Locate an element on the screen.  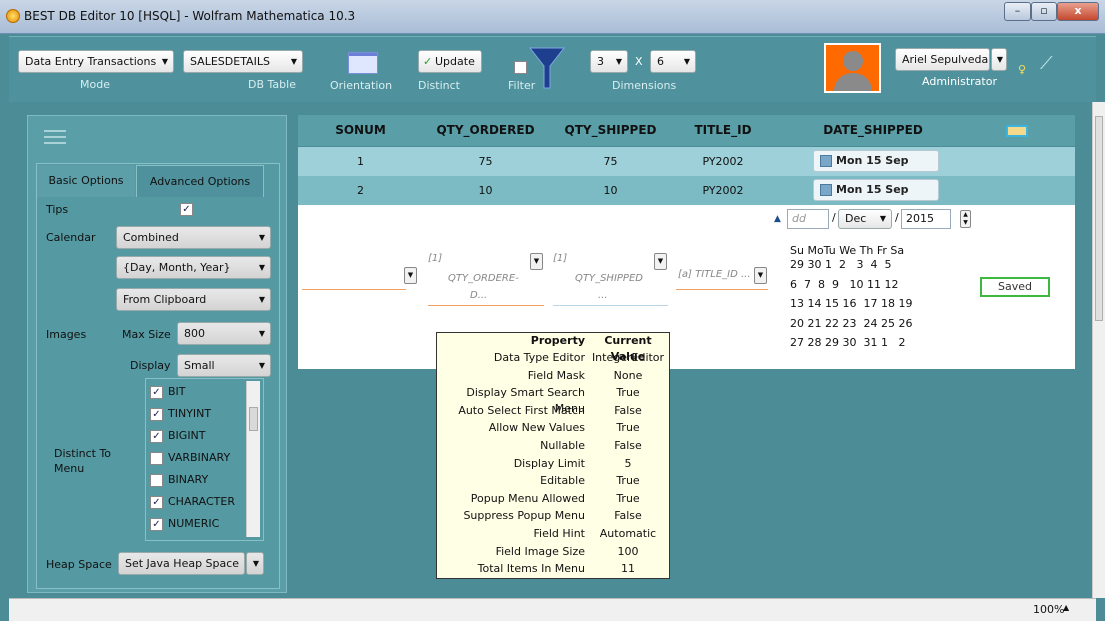
filter-checkbox is located at coordinates (520, 67).